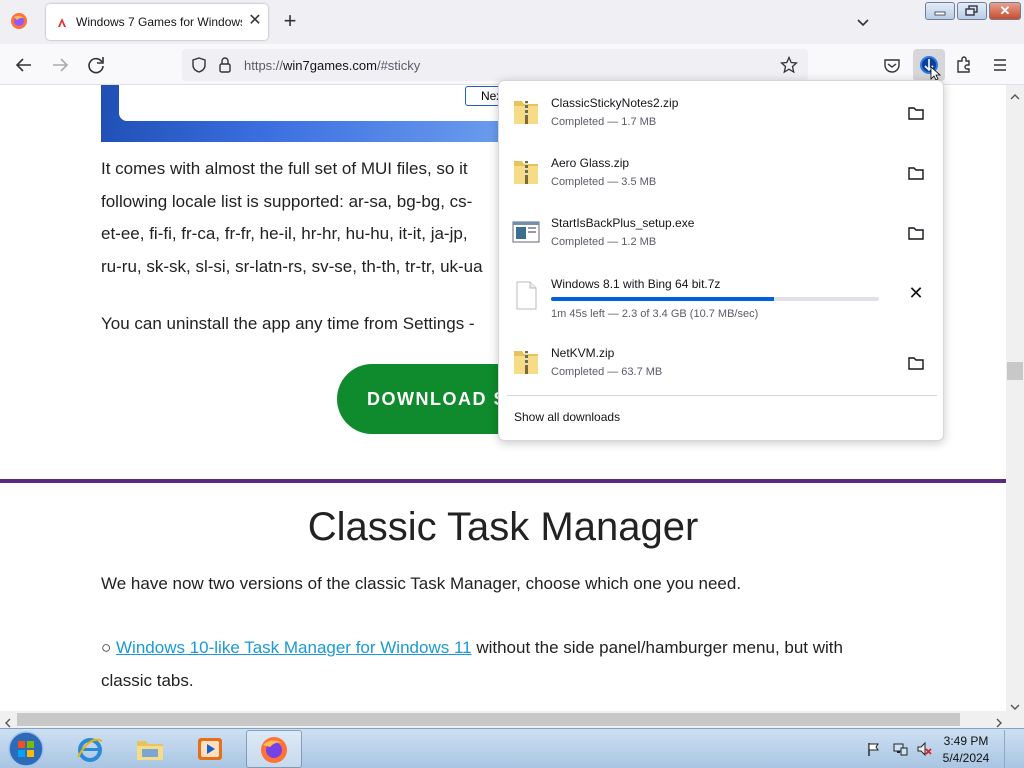  What do you see at coordinates (604, 122) in the screenshot?
I see `download-status: Completed — 1.7 MB` at bounding box center [604, 122].